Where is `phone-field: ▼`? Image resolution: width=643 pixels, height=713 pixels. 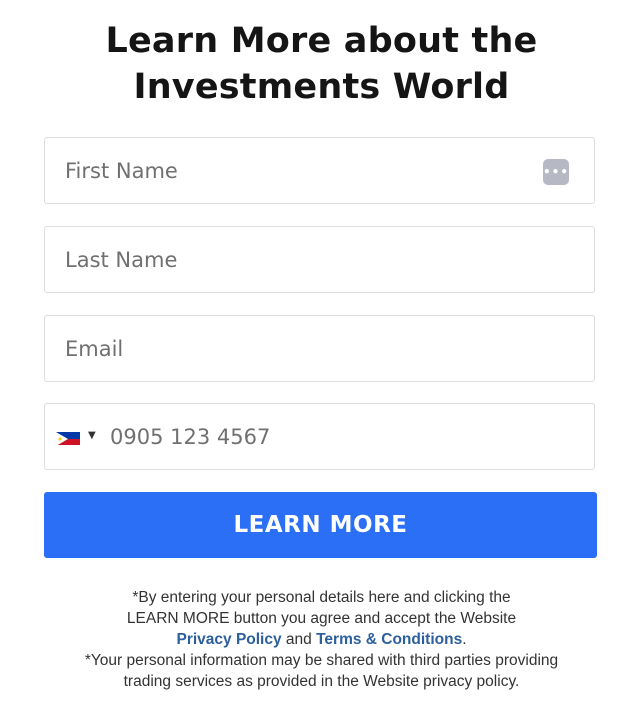 phone-field: ▼ is located at coordinates (319, 436).